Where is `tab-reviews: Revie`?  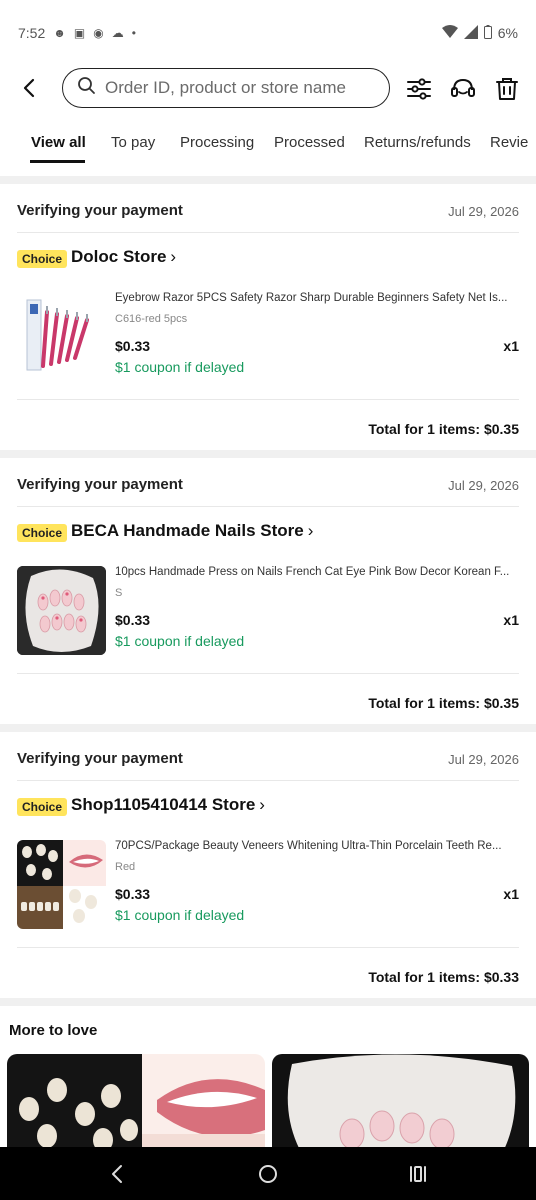
tab-reviews: Revie is located at coordinates (509, 142).